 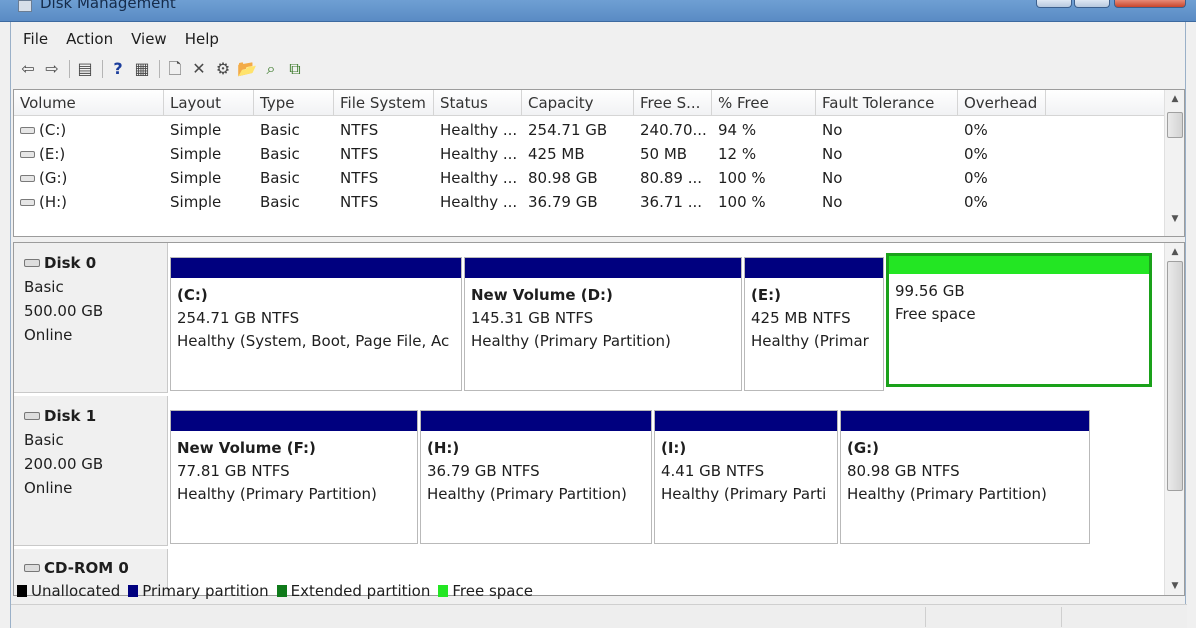 I want to click on status-bar, so click(x=599, y=616).